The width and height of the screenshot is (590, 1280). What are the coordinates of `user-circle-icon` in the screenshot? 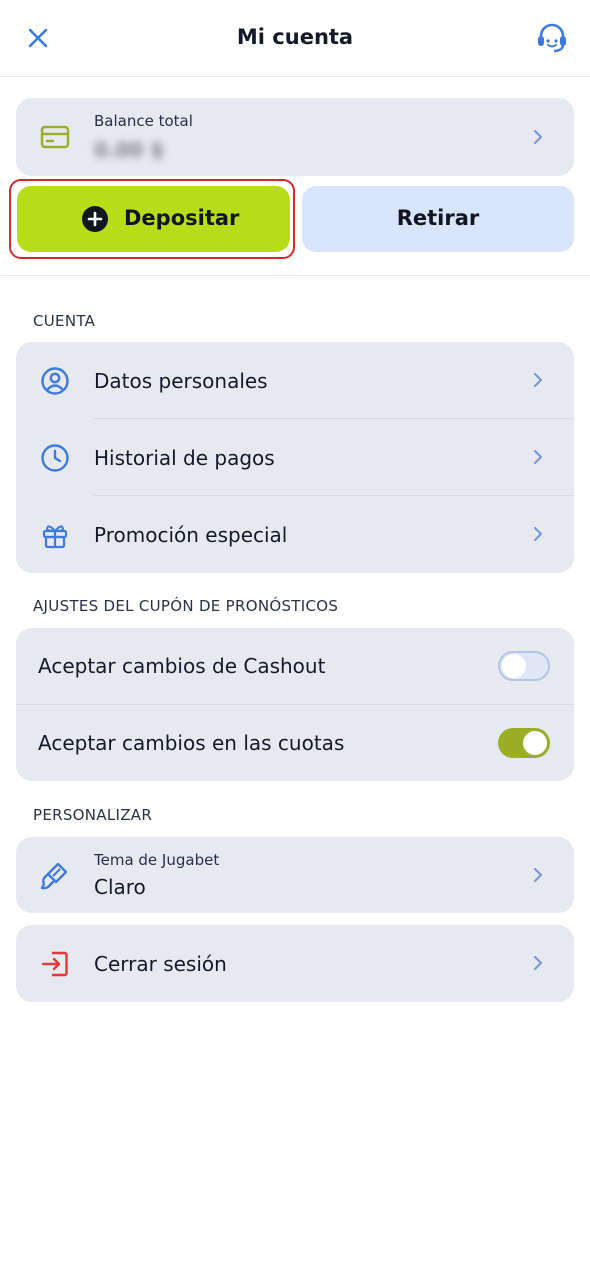 It's located at (55, 381).